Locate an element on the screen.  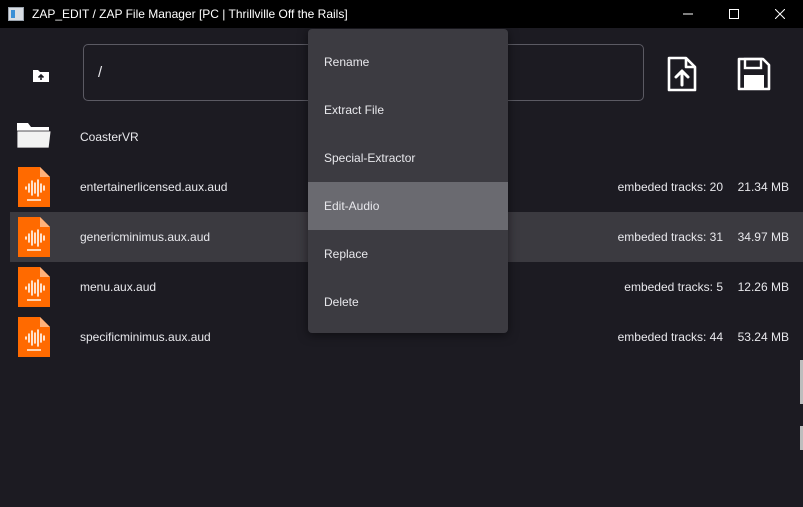
file-name: genericminimus.aux.aud is located at coordinates (145, 237).